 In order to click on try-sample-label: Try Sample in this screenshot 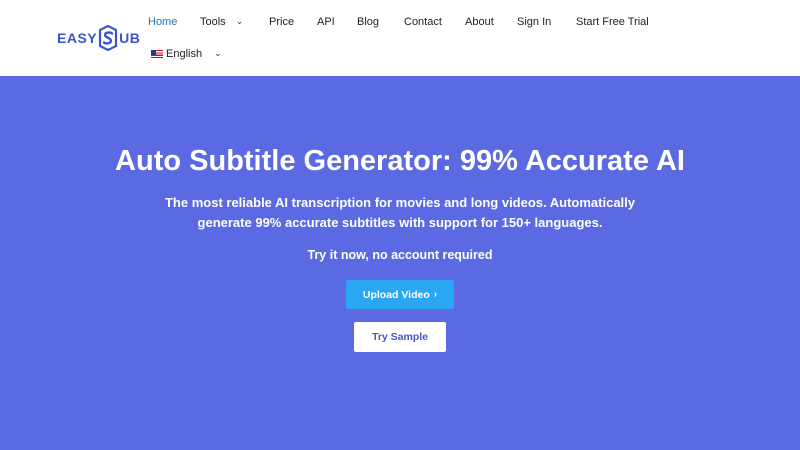, I will do `click(400, 337)`.